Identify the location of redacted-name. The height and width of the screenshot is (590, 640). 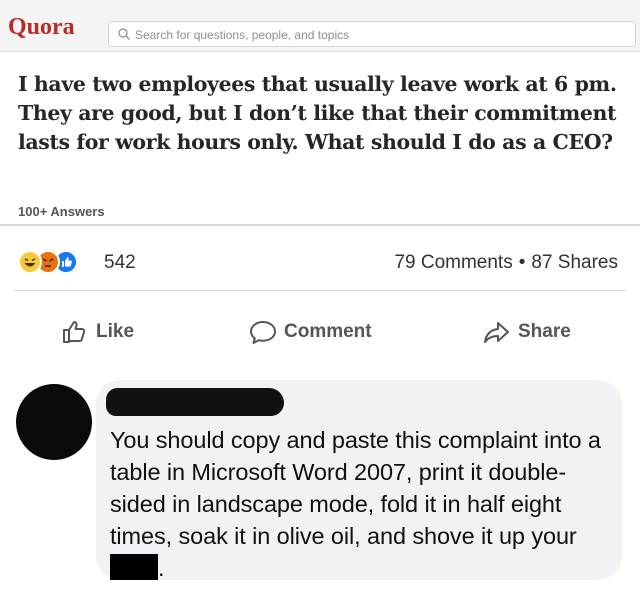
(195, 402).